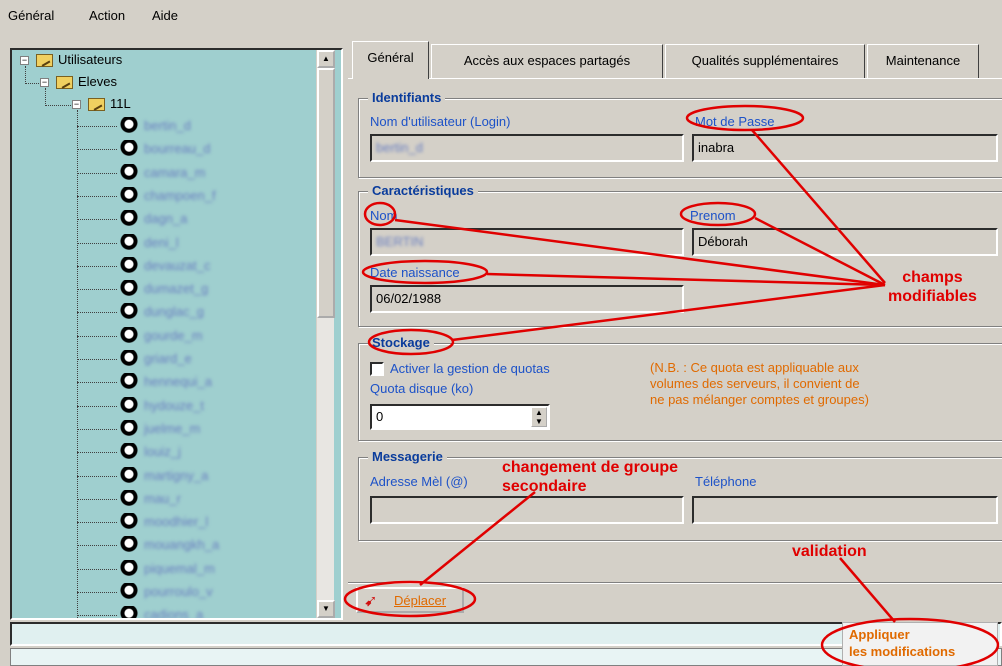 The image size is (1002, 666). Describe the element at coordinates (162, 452) in the screenshot. I see `tree-user-item: louiz_j` at that location.